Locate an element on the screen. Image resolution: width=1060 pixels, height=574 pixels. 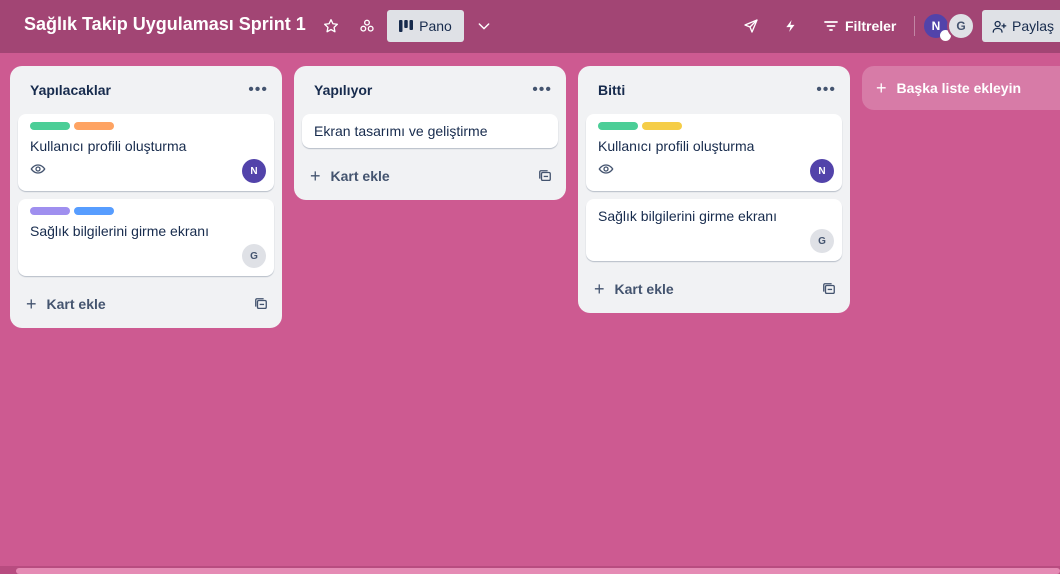
share-label: Paylaş is located at coordinates (1033, 26).